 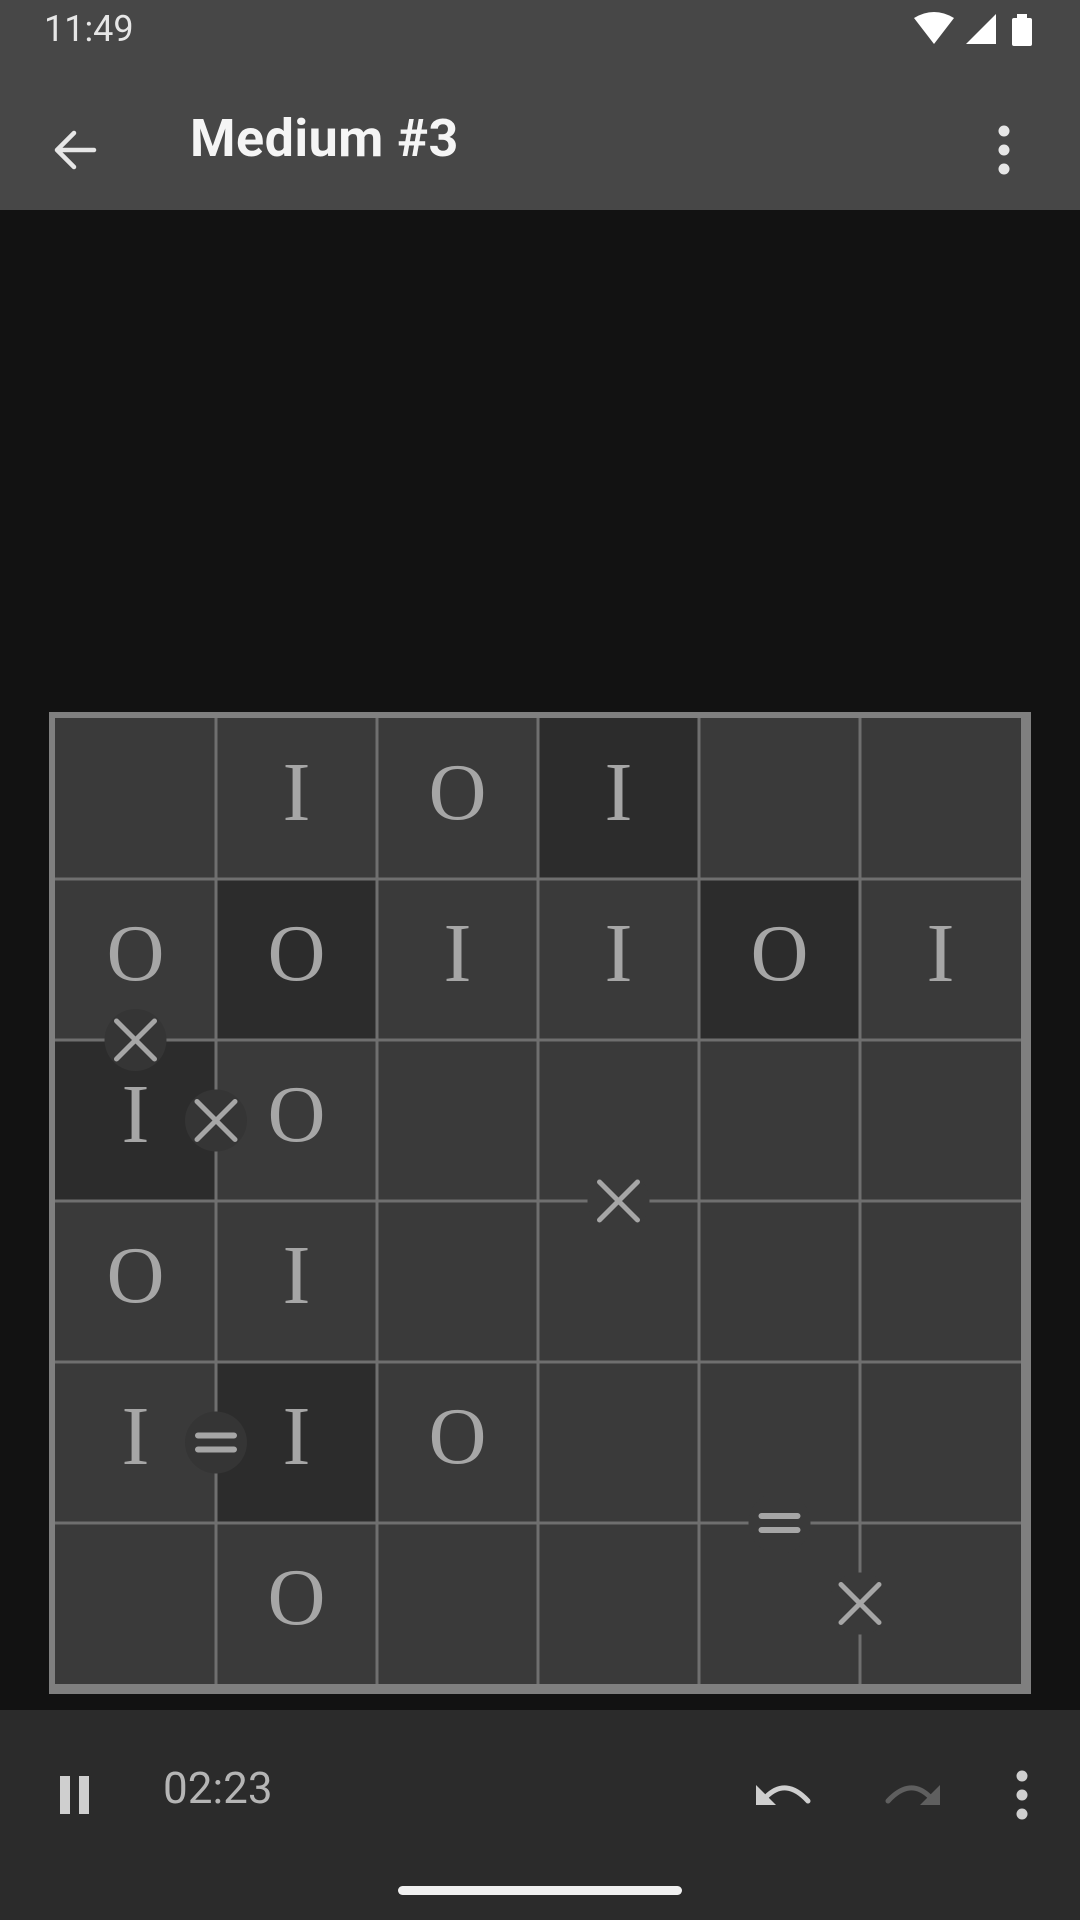 I want to click on wifi-icon, so click(x=934, y=28).